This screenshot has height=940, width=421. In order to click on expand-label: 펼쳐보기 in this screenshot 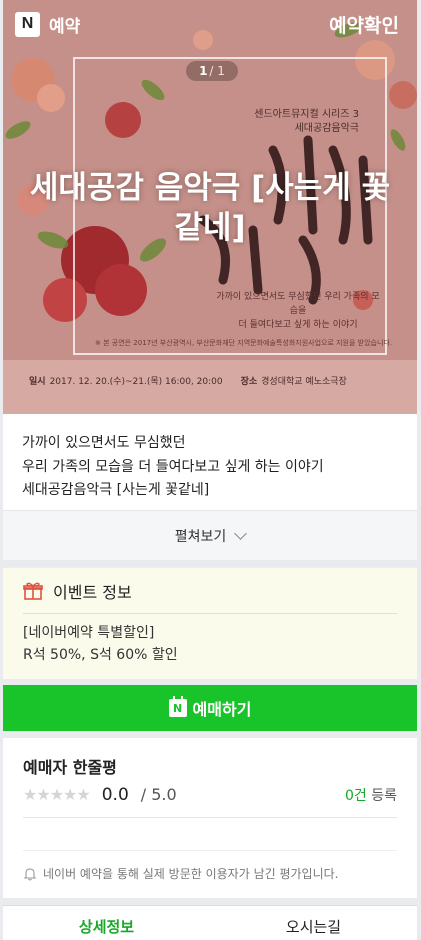, I will do `click(200, 536)`.